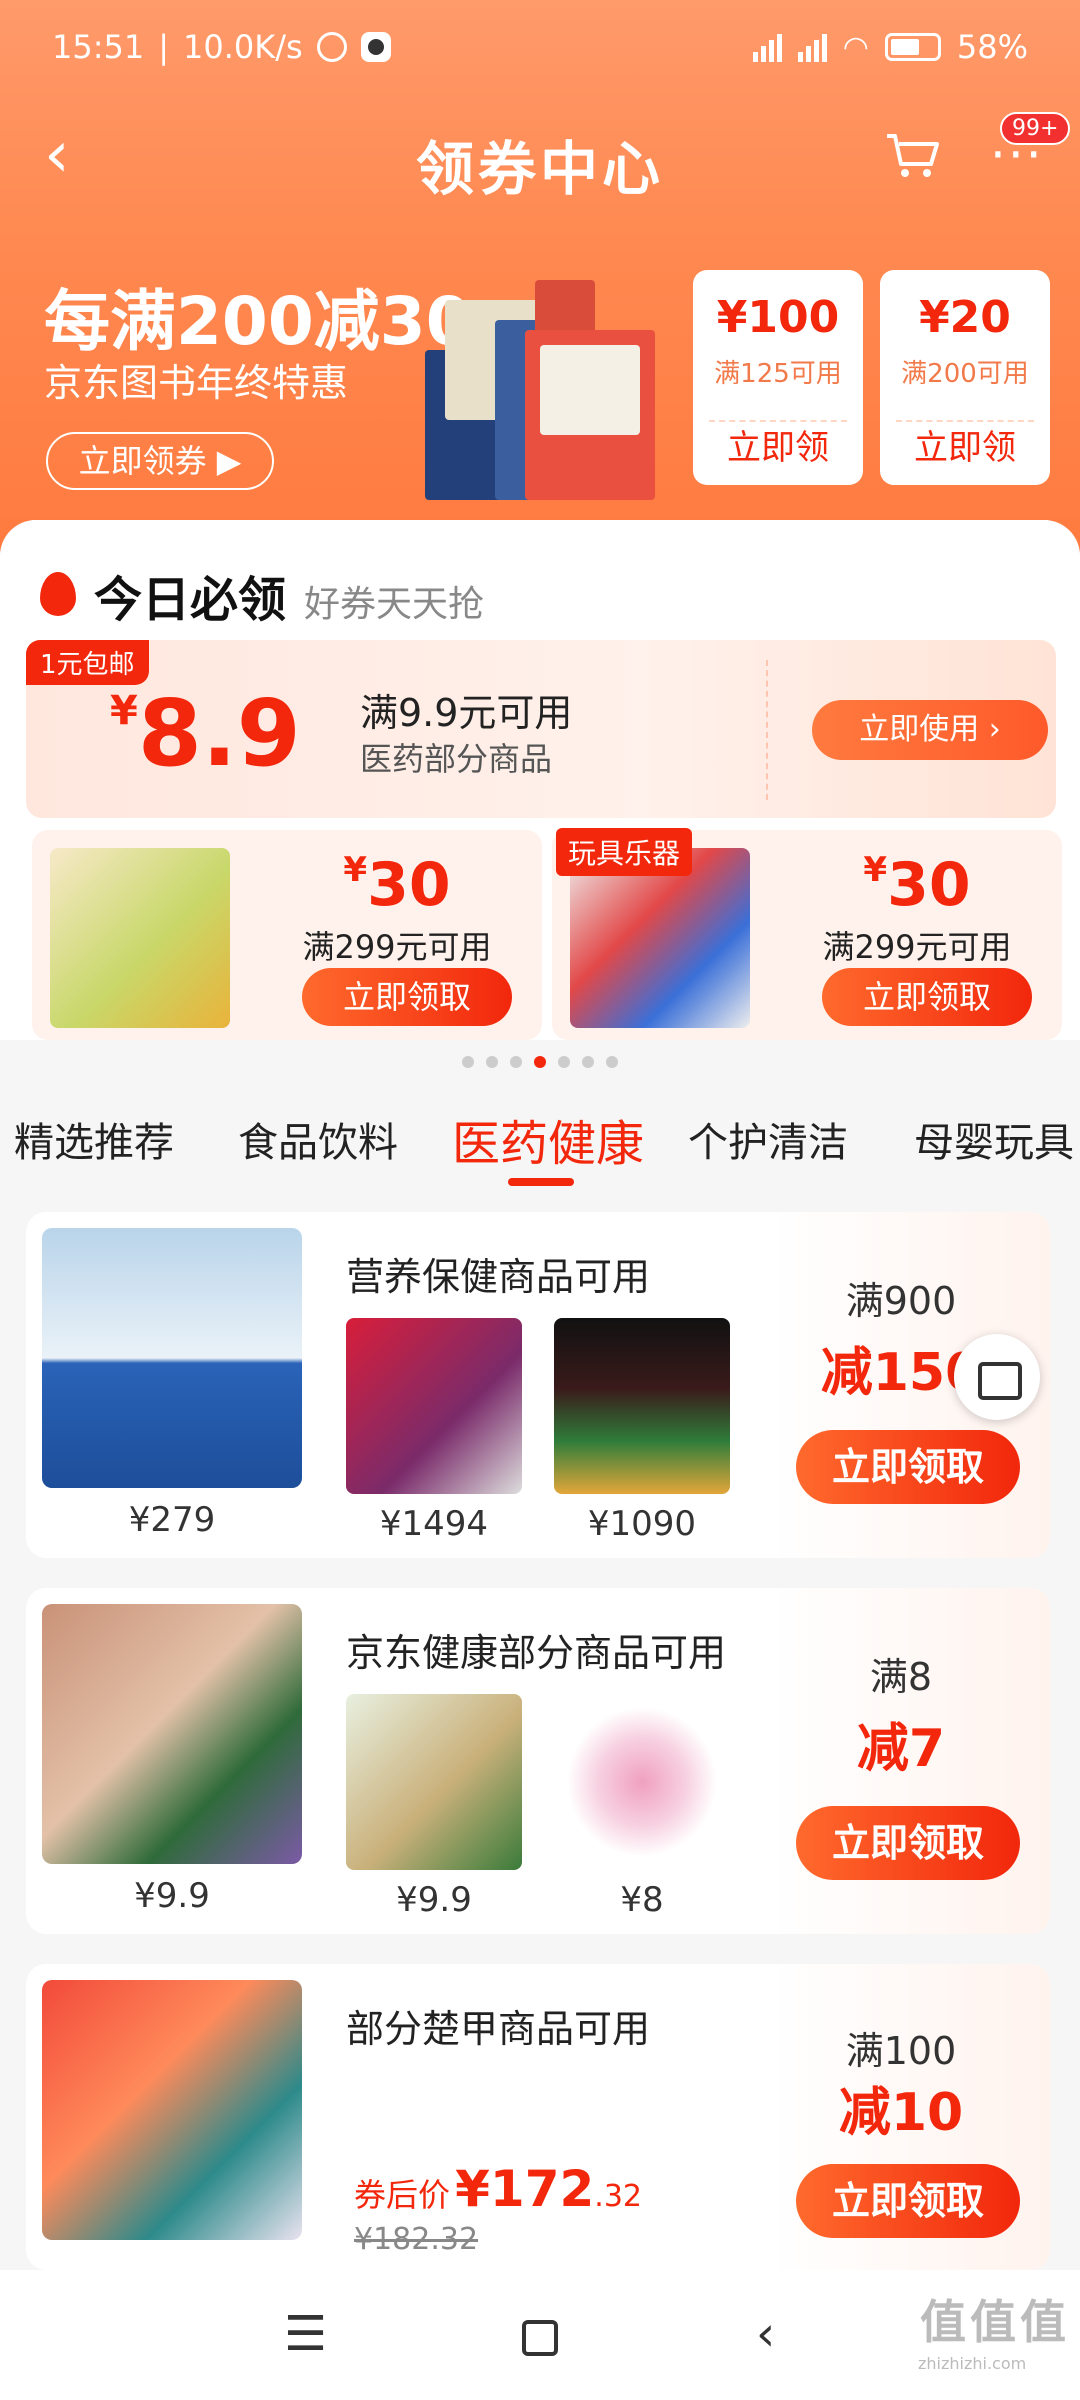 The height and width of the screenshot is (2400, 1080). Describe the element at coordinates (618, 2196) in the screenshot. I see `after-coupon-decimal: .32` at that location.